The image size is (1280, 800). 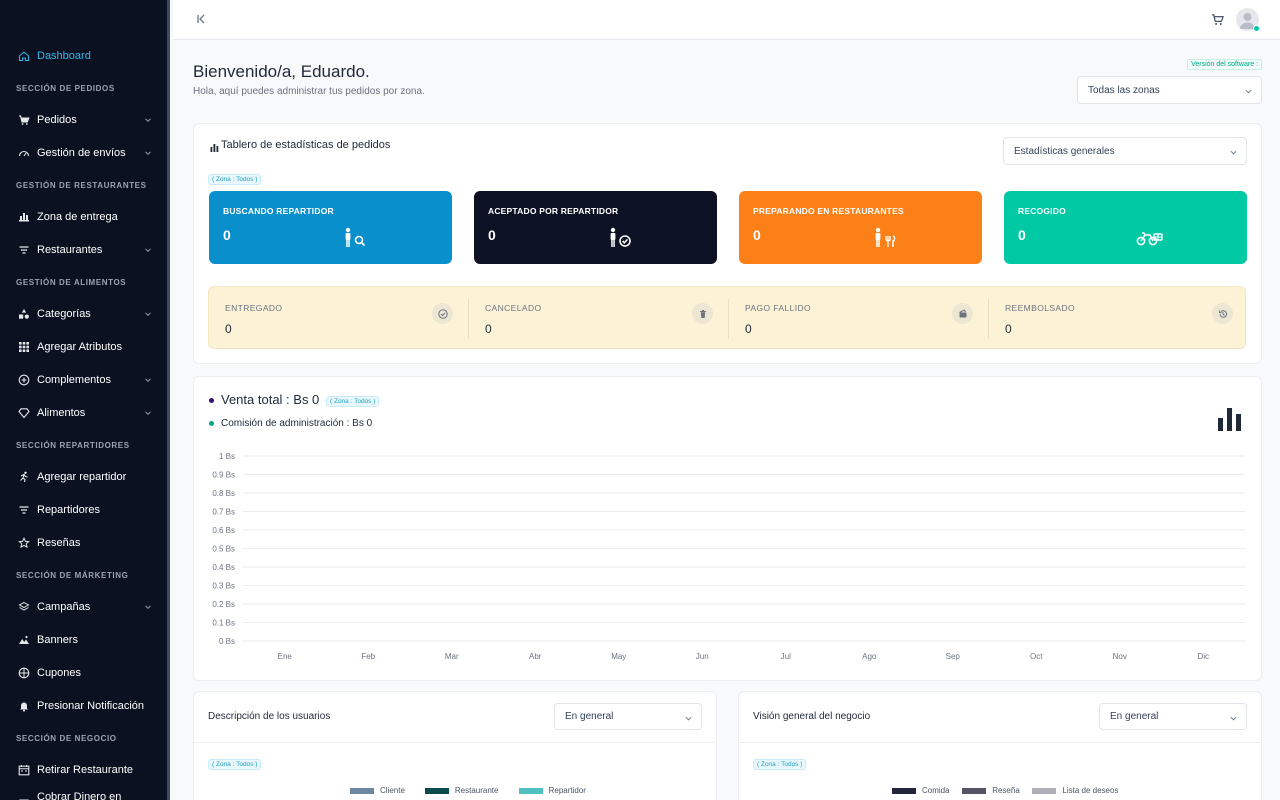 What do you see at coordinates (269, 716) in the screenshot?
I see `users-overview-title: Descripción de los usuarios` at bounding box center [269, 716].